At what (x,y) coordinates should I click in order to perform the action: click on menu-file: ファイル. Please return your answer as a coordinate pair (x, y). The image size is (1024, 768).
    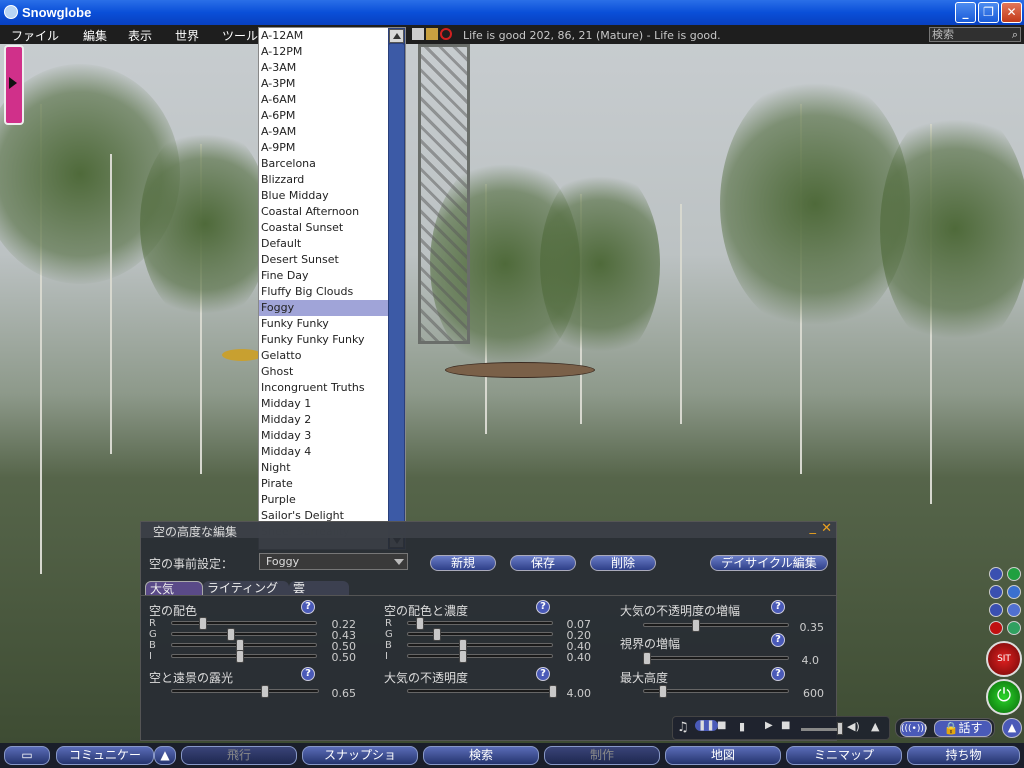
    Looking at the image, I should click on (35, 35).